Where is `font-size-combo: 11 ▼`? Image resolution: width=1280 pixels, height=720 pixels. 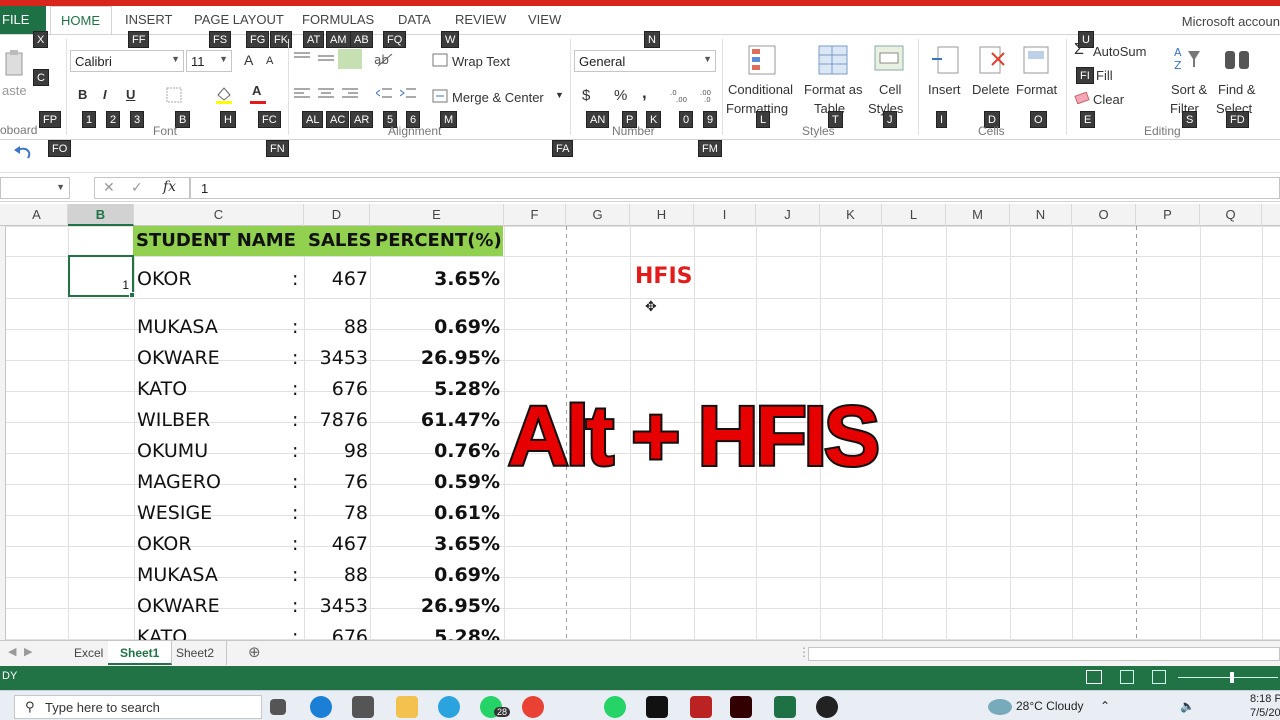 font-size-combo: 11 ▼ is located at coordinates (209, 61).